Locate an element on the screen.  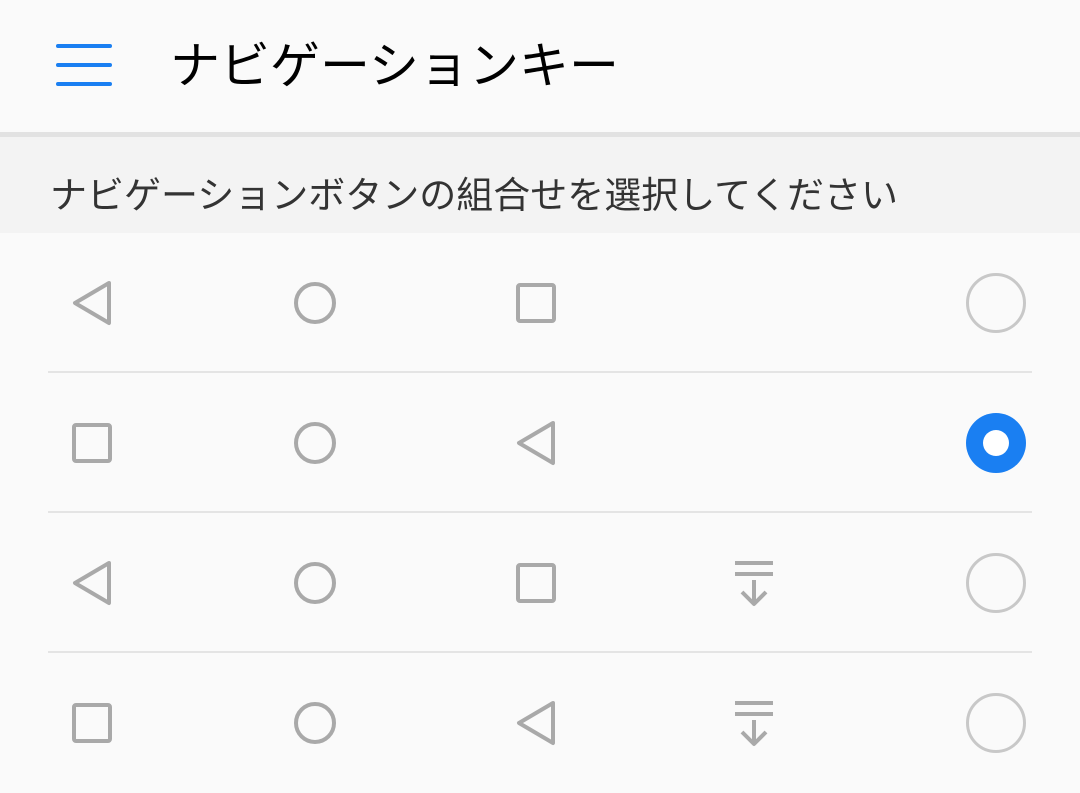
menu-button is located at coordinates (84, 66).